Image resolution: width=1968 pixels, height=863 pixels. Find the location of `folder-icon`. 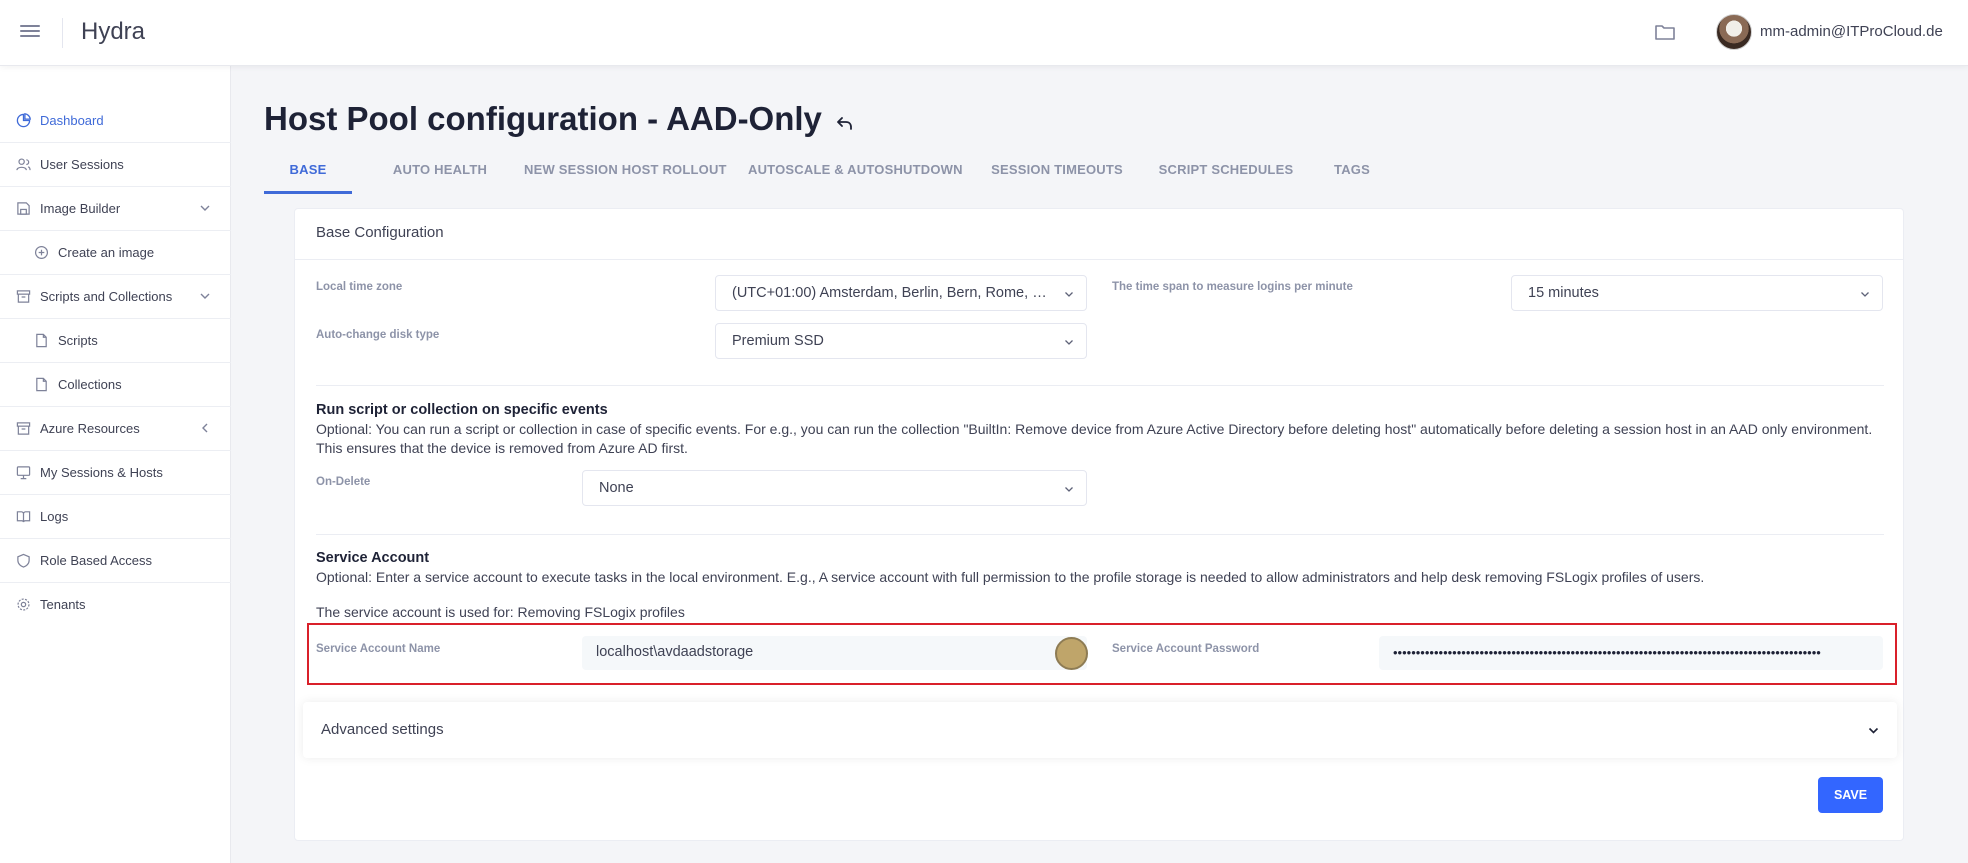

folder-icon is located at coordinates (1665, 32).